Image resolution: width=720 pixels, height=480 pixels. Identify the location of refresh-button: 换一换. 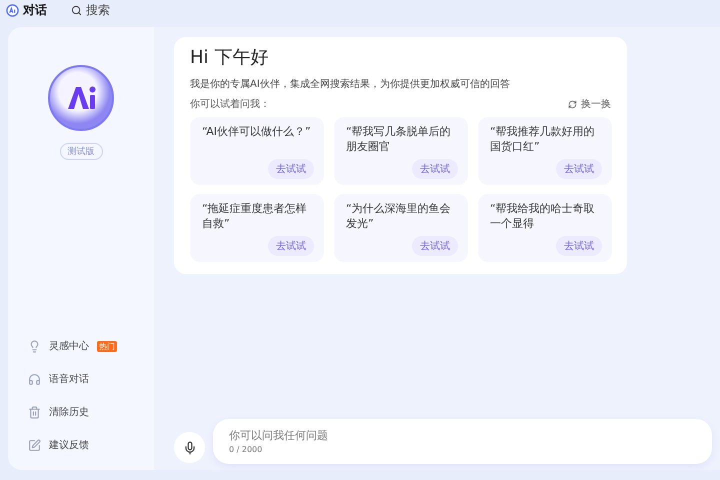
(589, 104).